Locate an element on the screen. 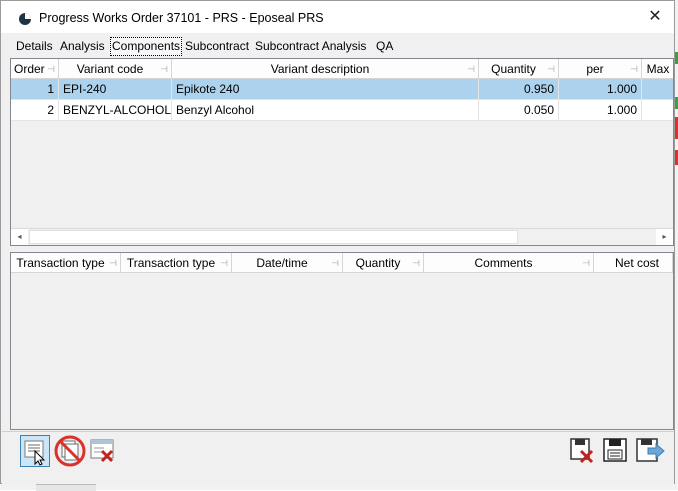  save-button is located at coordinates (616, 451).